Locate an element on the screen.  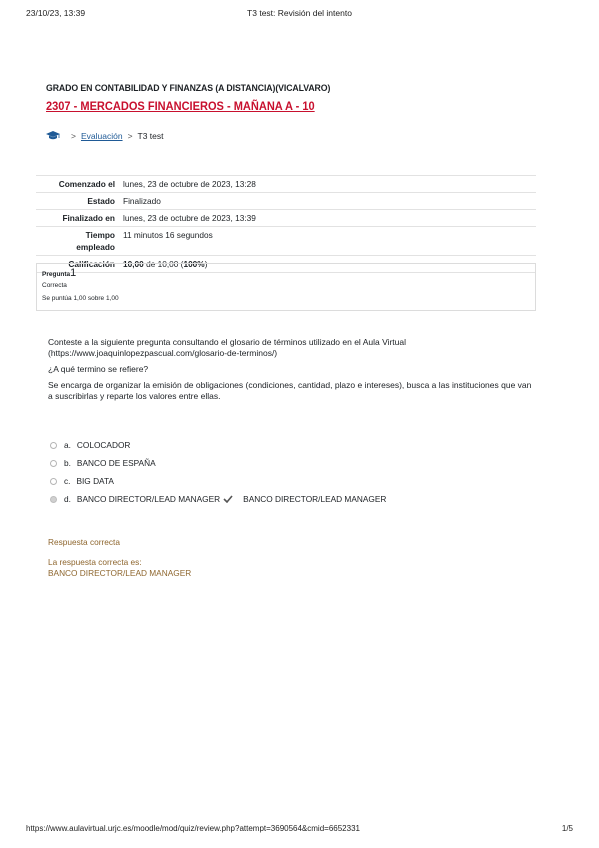
breadcrumb: > Evaluación > T3 test is located at coordinates (105, 136).